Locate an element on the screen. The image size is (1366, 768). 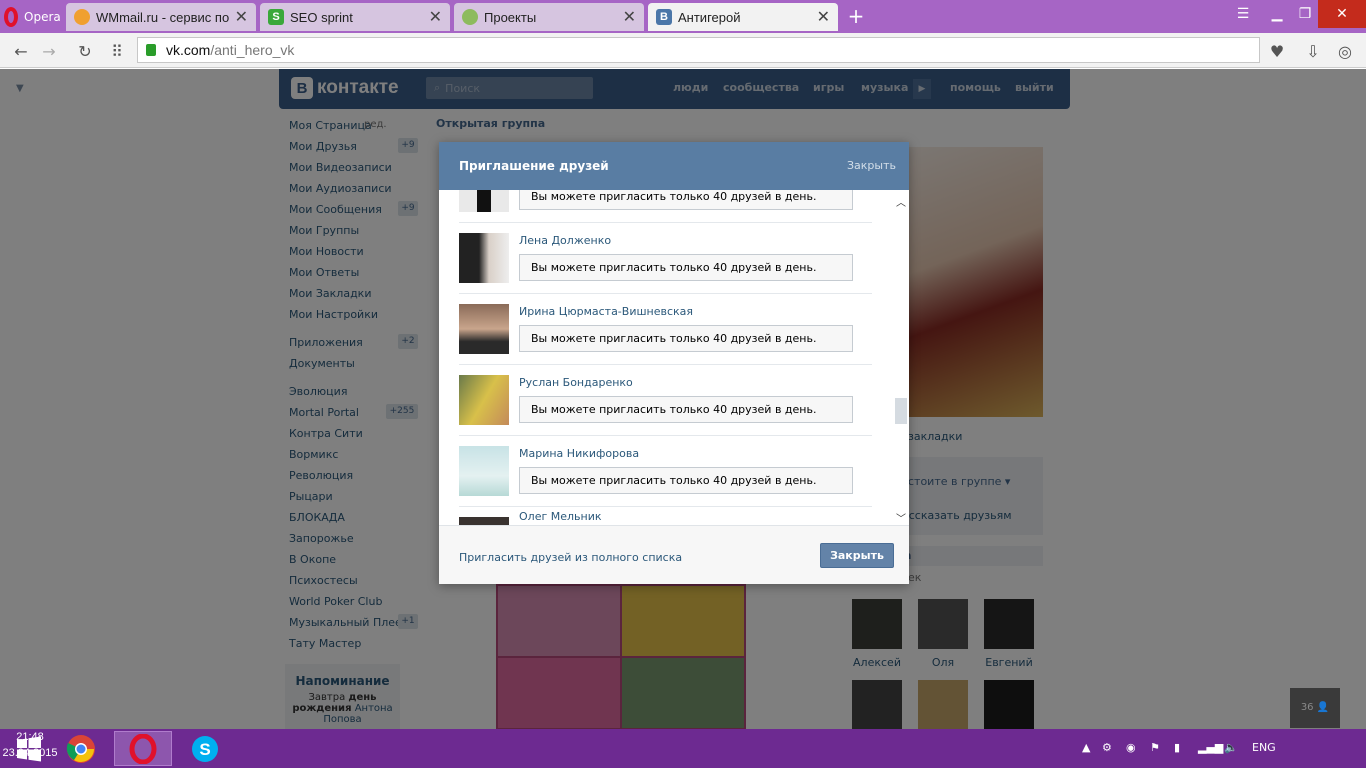
url-domain: vk.com is located at coordinates (188, 50).